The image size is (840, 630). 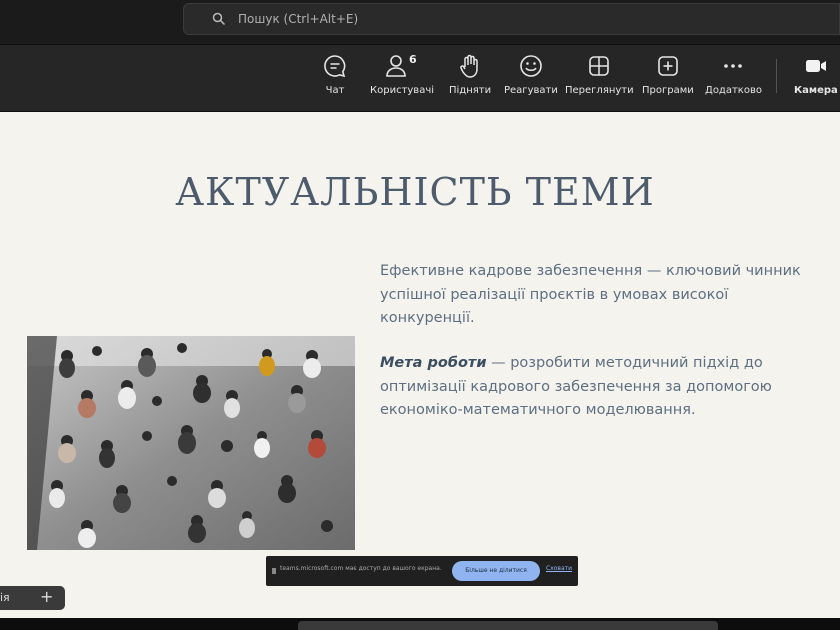 I want to click on chat-icon, so click(x=335, y=66).